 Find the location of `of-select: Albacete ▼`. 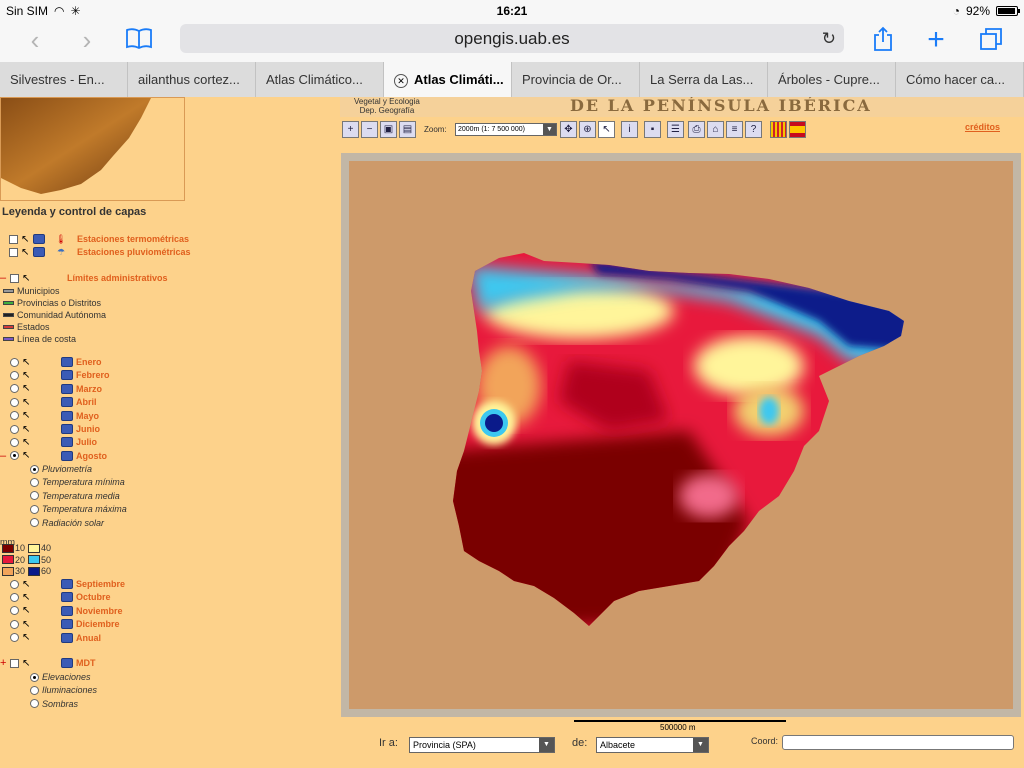

of-select: Albacete ▼ is located at coordinates (652, 745).